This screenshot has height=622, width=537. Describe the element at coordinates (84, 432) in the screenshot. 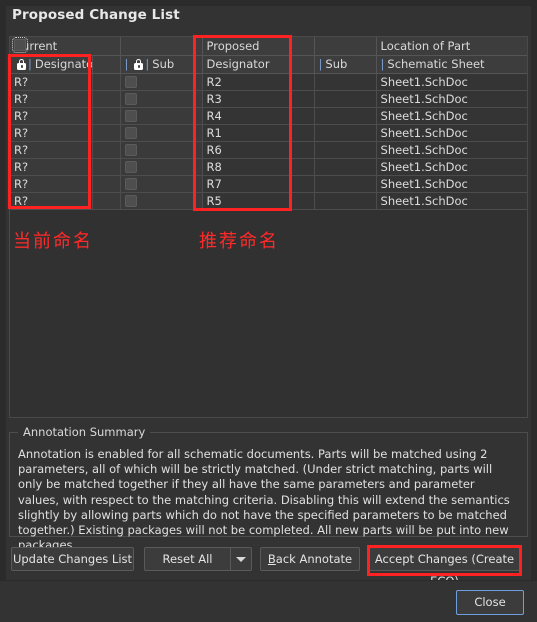

I see `annotation-summary-legend: Annotation Summary` at that location.